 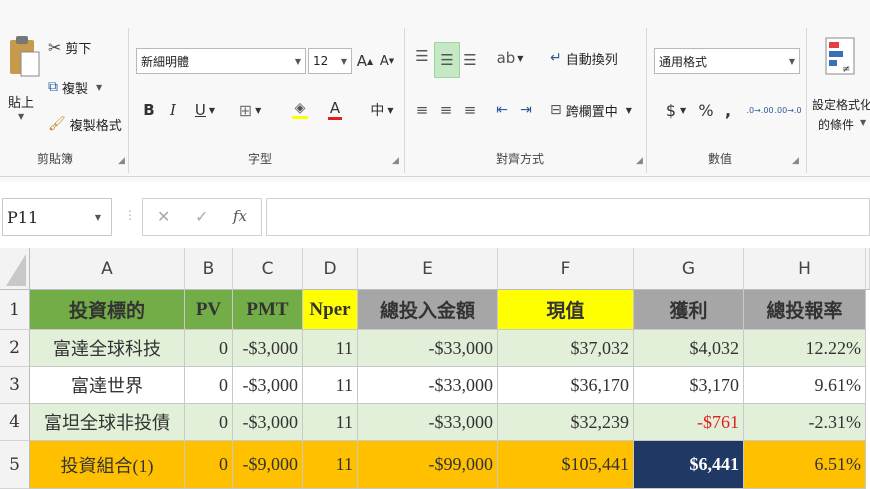 I want to click on cell-c5: -$9,000, so click(x=268, y=465).